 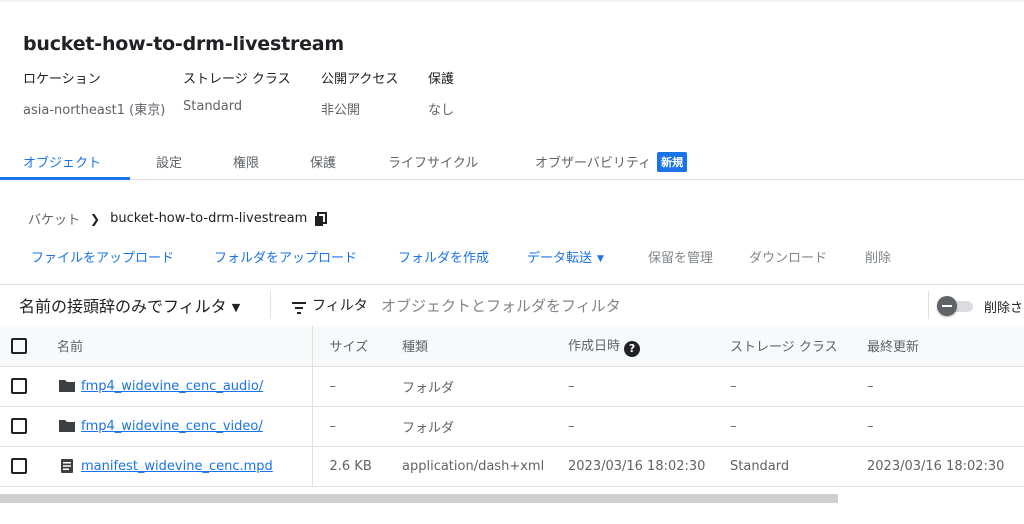 I want to click on toggle-knob, so click(x=947, y=306).